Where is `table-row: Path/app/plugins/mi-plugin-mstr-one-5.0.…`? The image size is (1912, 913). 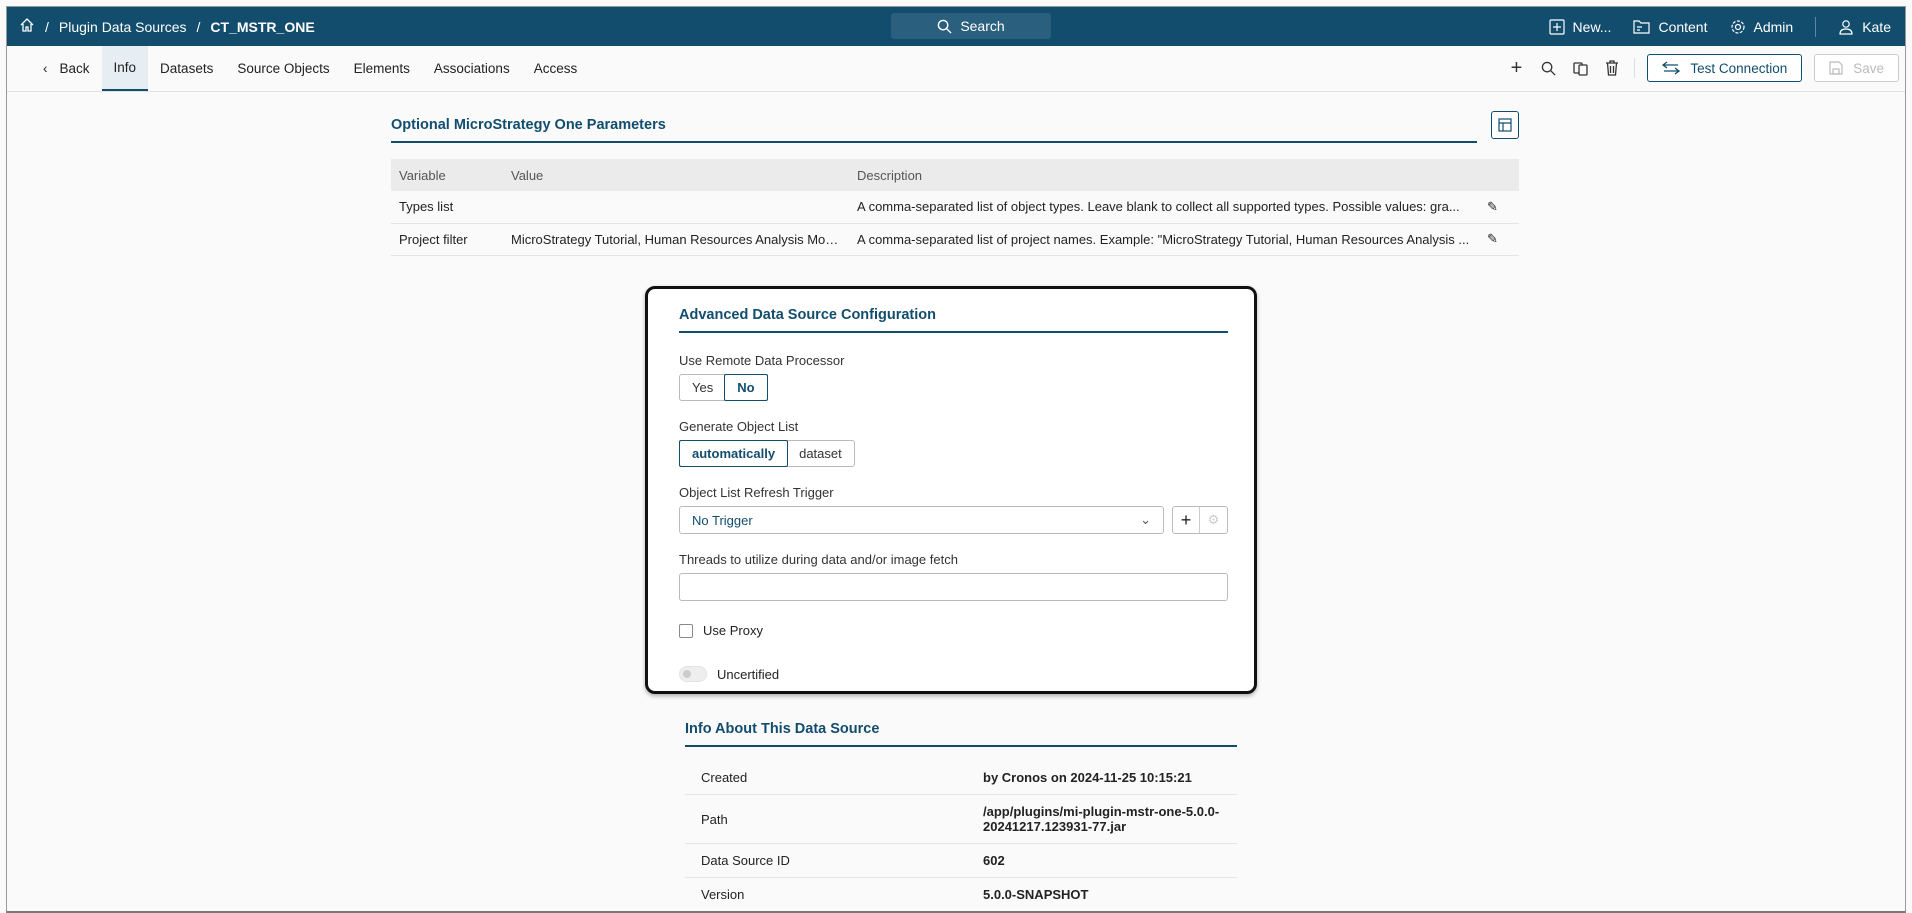
table-row: Path/app/plugins/mi-plugin-mstr-one-5.0.… is located at coordinates (961, 819).